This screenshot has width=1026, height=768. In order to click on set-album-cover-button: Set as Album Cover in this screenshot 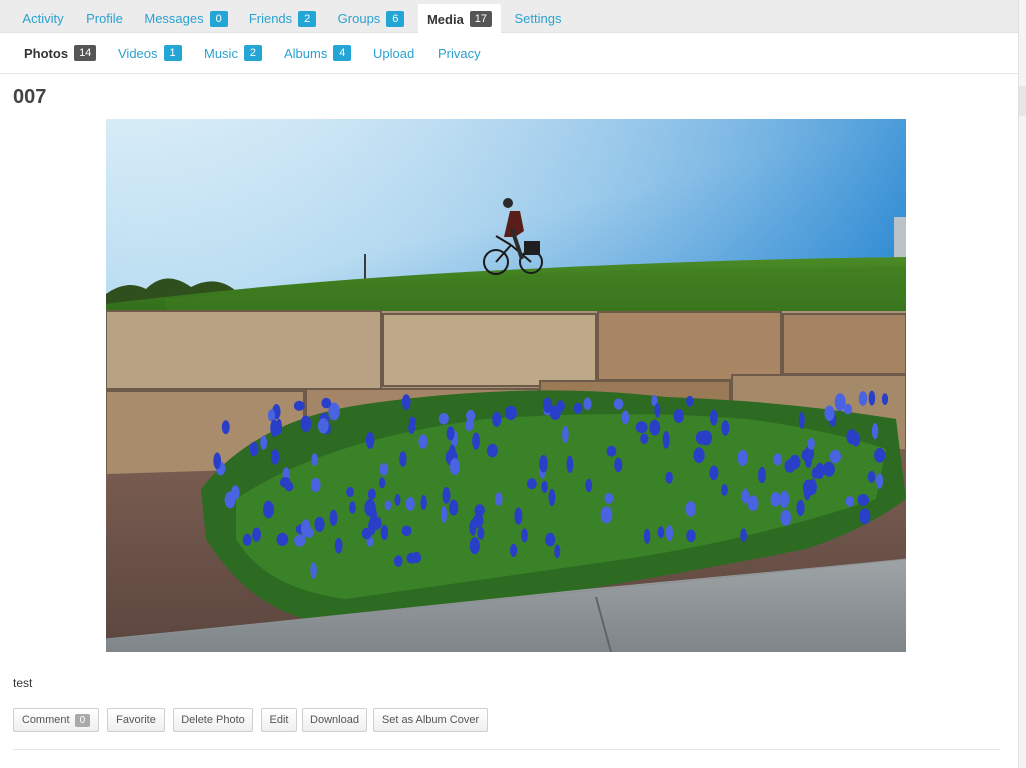, I will do `click(430, 720)`.